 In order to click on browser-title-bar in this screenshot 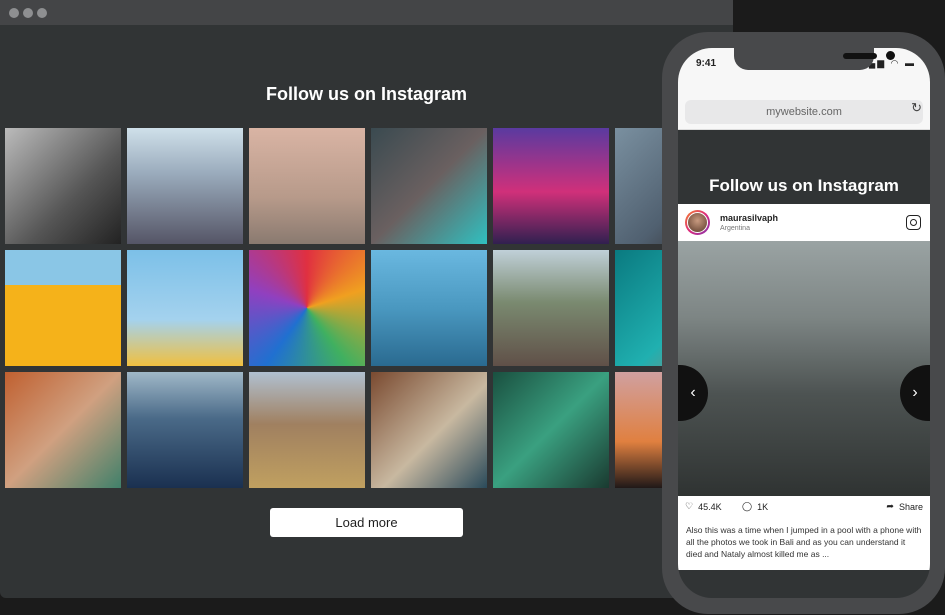, I will do `click(366, 12)`.